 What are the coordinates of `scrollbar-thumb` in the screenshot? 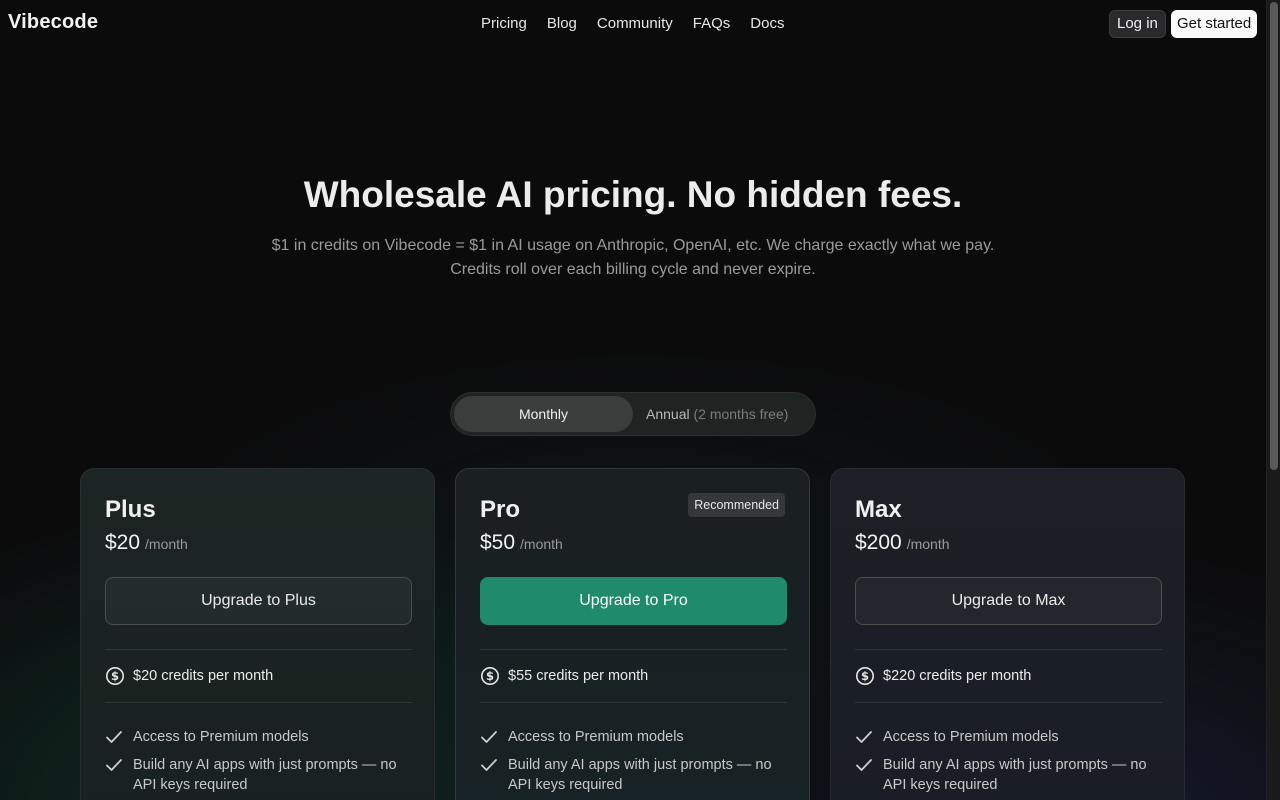 It's located at (1274, 236).